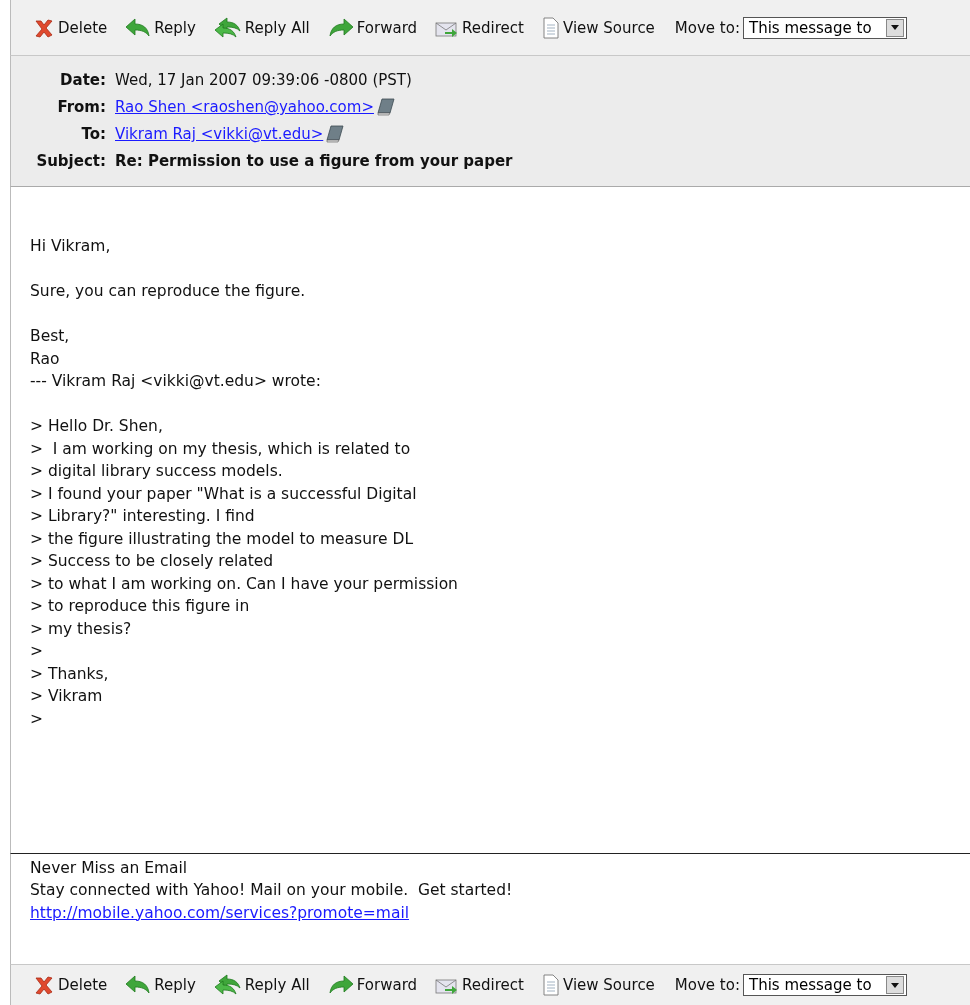 The width and height of the screenshot is (970, 1005). I want to click on date-text: Wed, 17 Jan 2007 09:39:06 -0800 (PST), so click(264, 80).